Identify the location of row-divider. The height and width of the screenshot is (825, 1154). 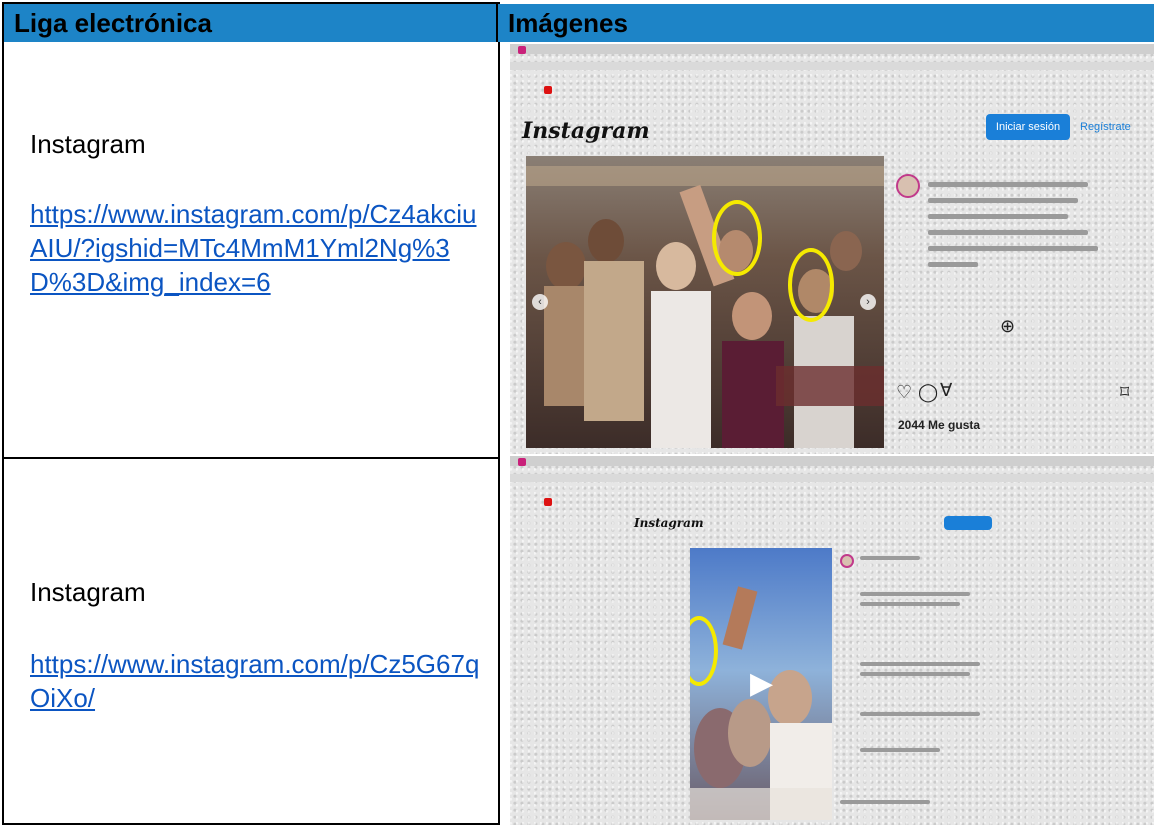
(251, 458).